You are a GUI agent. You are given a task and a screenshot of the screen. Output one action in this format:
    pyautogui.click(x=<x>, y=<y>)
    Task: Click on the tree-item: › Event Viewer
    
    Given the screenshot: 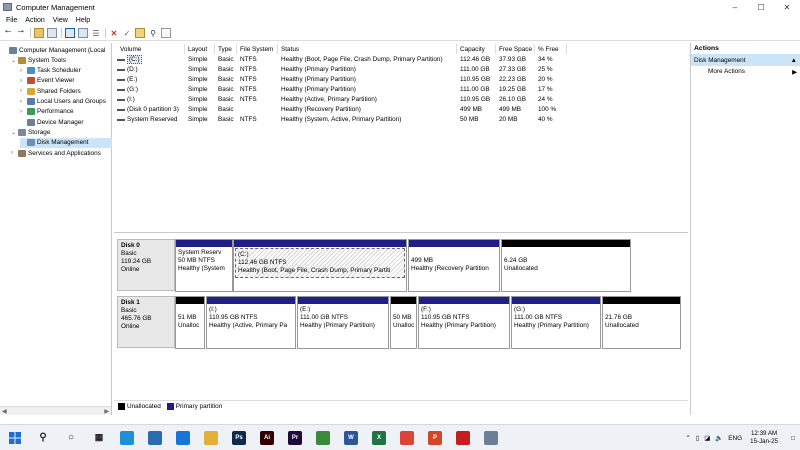 What is the action you would take?
    pyautogui.click(x=47, y=81)
    